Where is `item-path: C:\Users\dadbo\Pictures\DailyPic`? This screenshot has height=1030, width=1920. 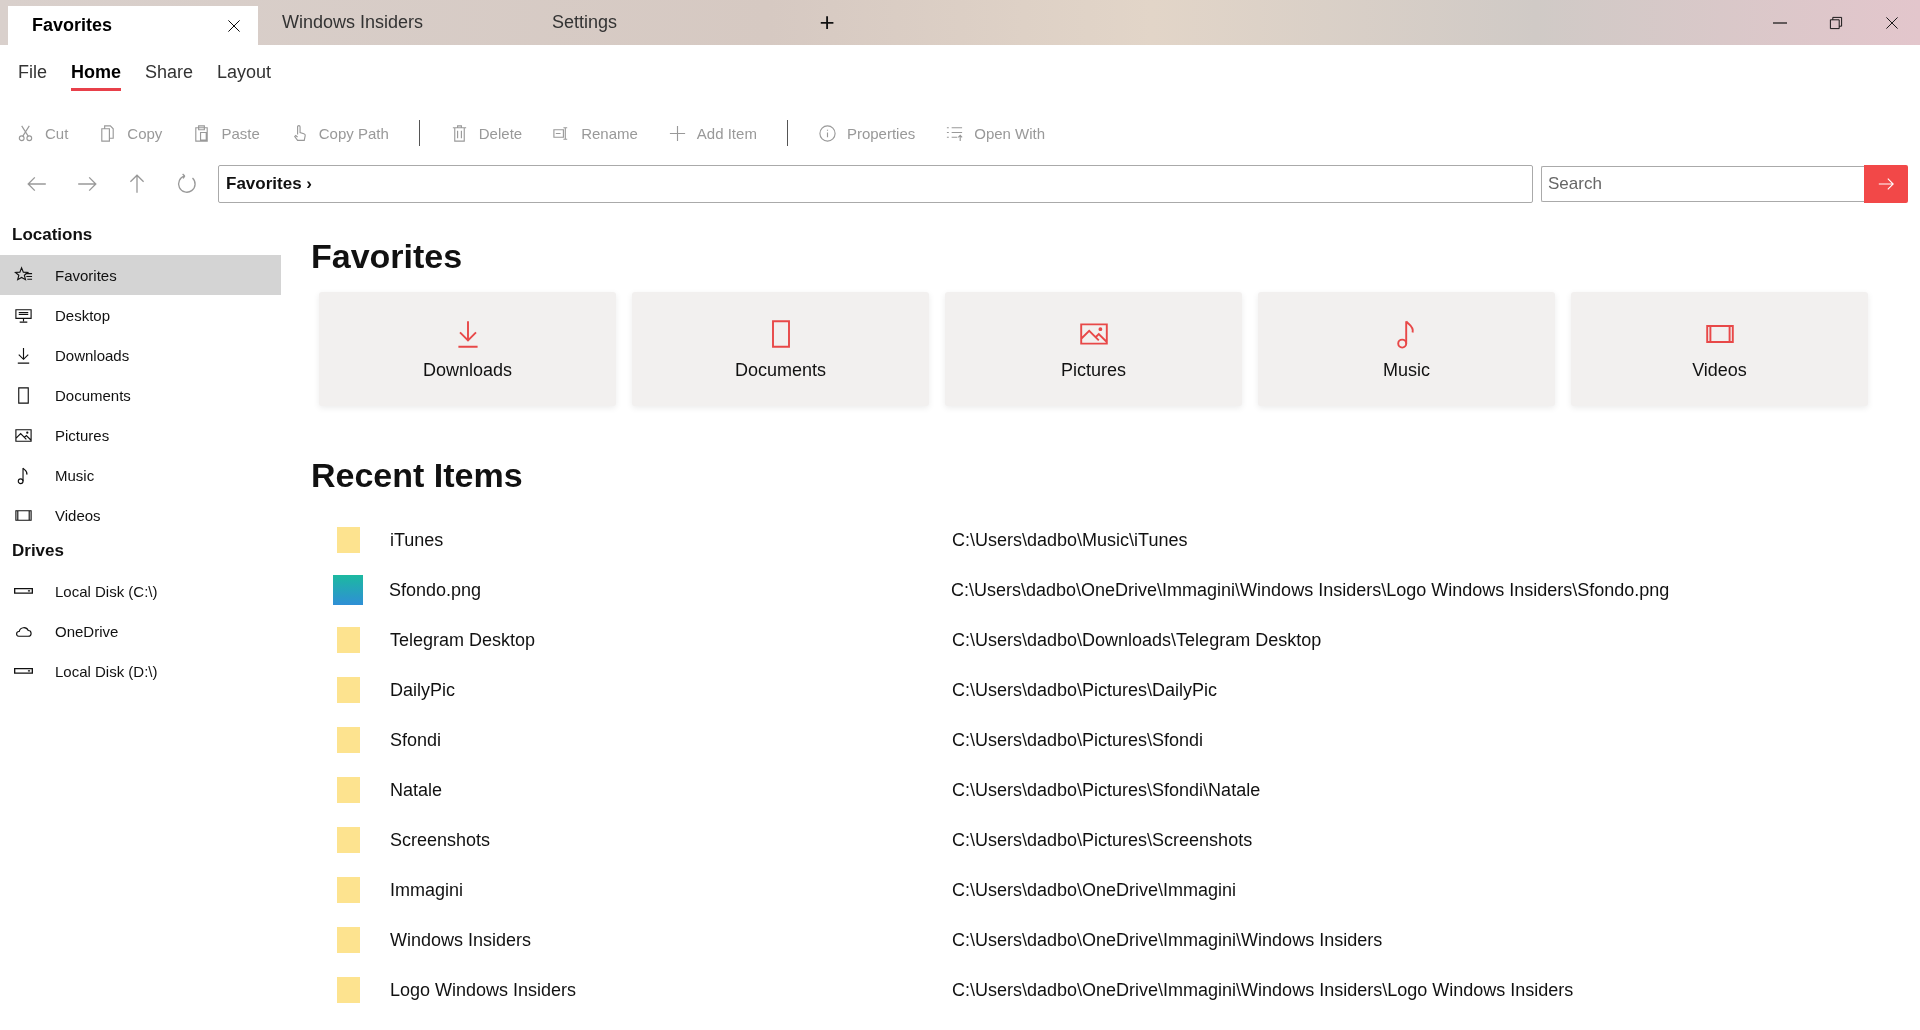 item-path: C:\Users\dadbo\Pictures\DailyPic is located at coordinates (1085, 690).